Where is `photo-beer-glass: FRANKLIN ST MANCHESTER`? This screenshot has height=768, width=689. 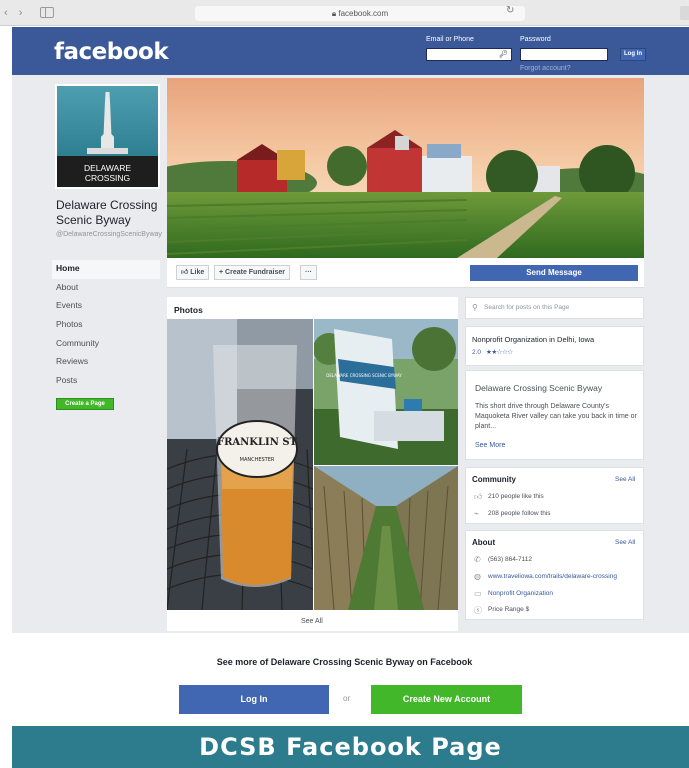 photo-beer-glass: FRANKLIN ST MANCHESTER is located at coordinates (240, 464).